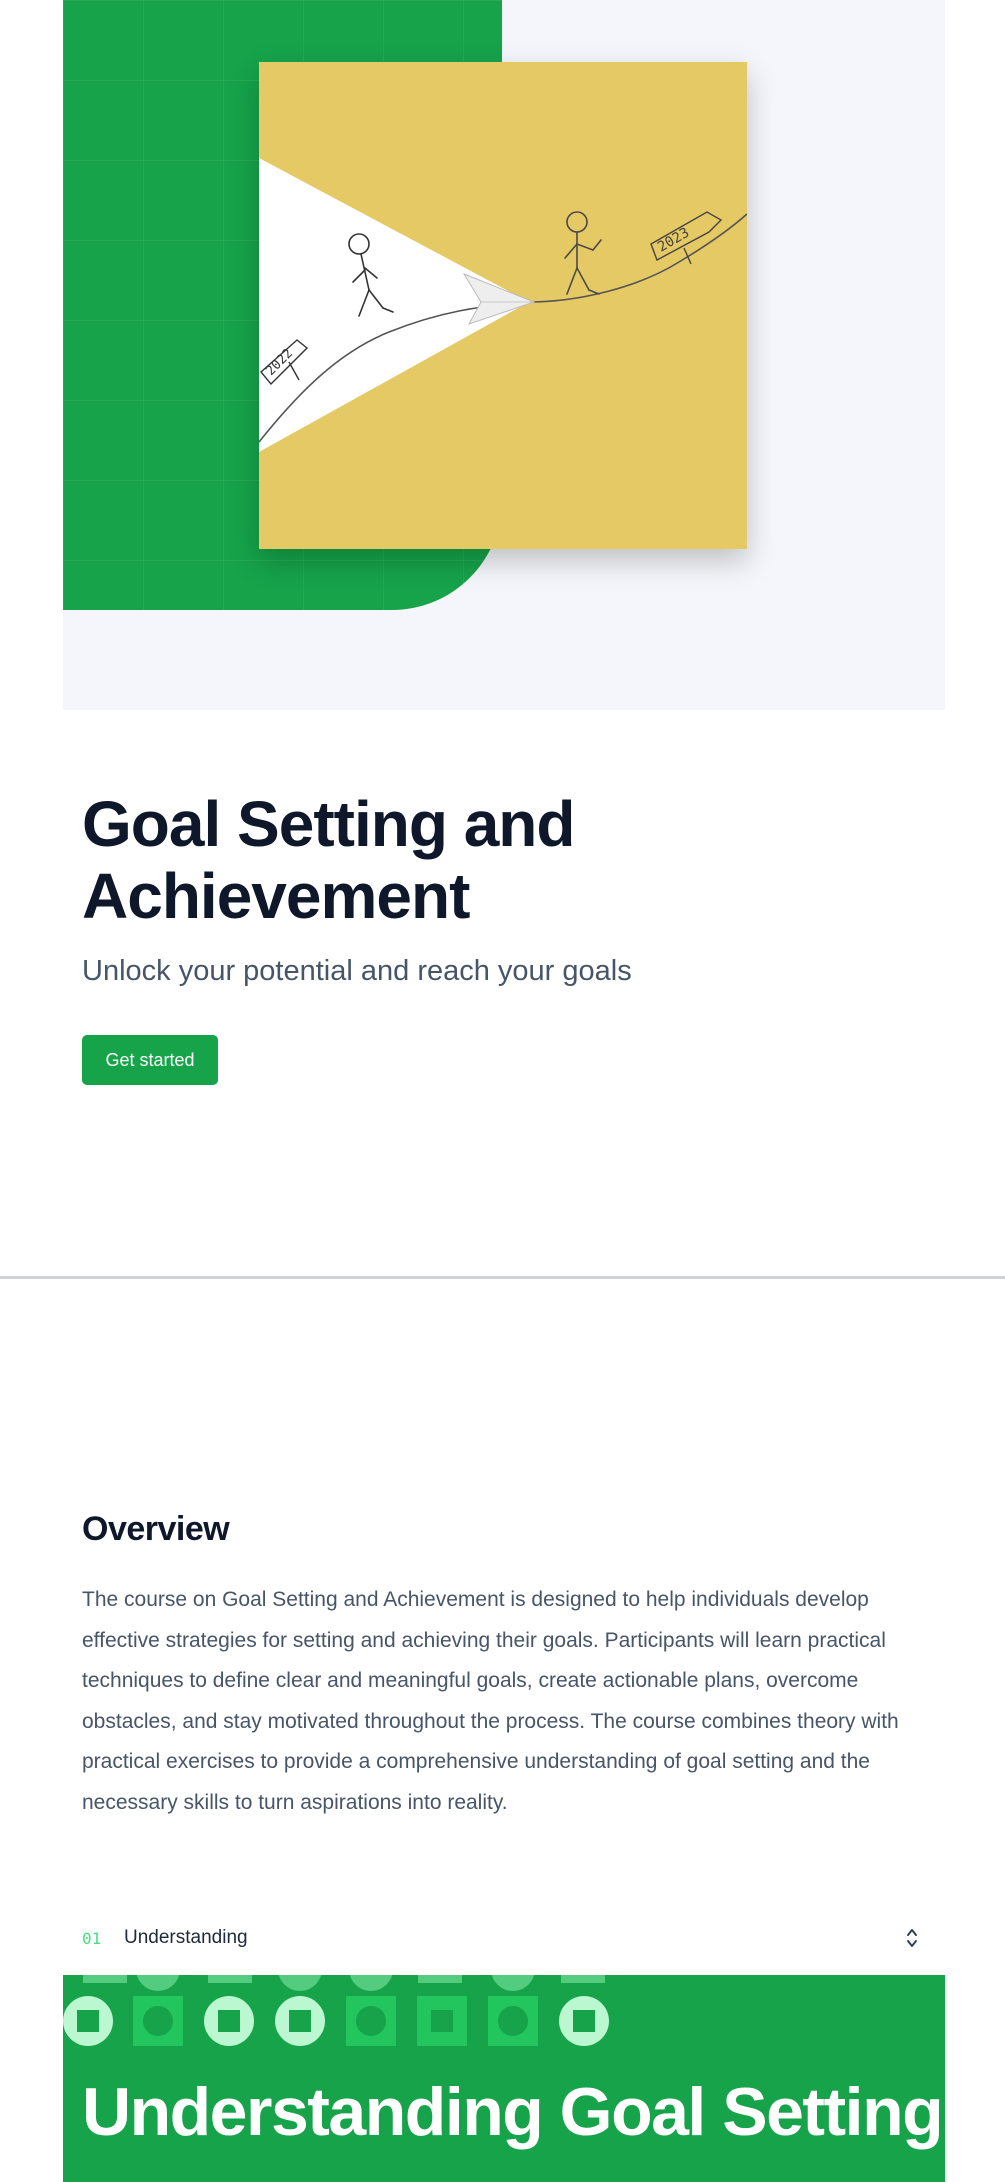 The height and width of the screenshot is (2182, 1005). What do you see at coordinates (328, 860) in the screenshot?
I see `page-title: Goal Setting and Achievement` at bounding box center [328, 860].